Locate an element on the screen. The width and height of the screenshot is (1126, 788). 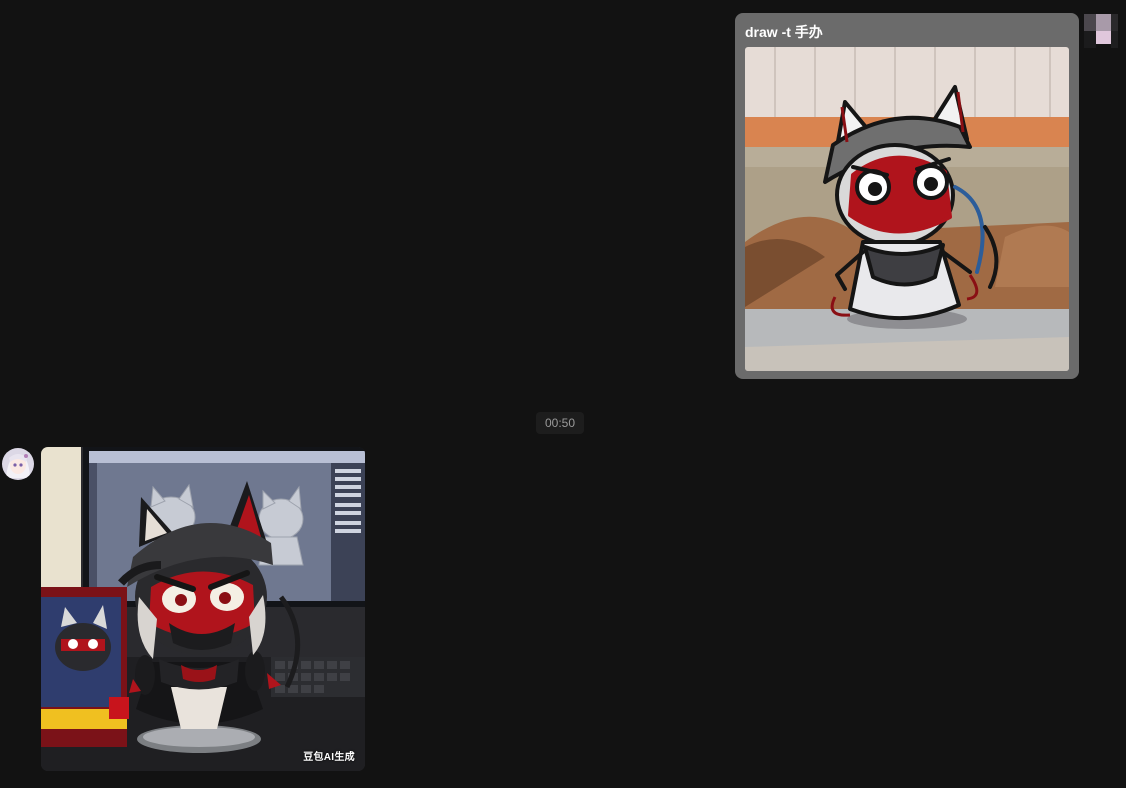
figure-render-image is located at coordinates (203, 609).